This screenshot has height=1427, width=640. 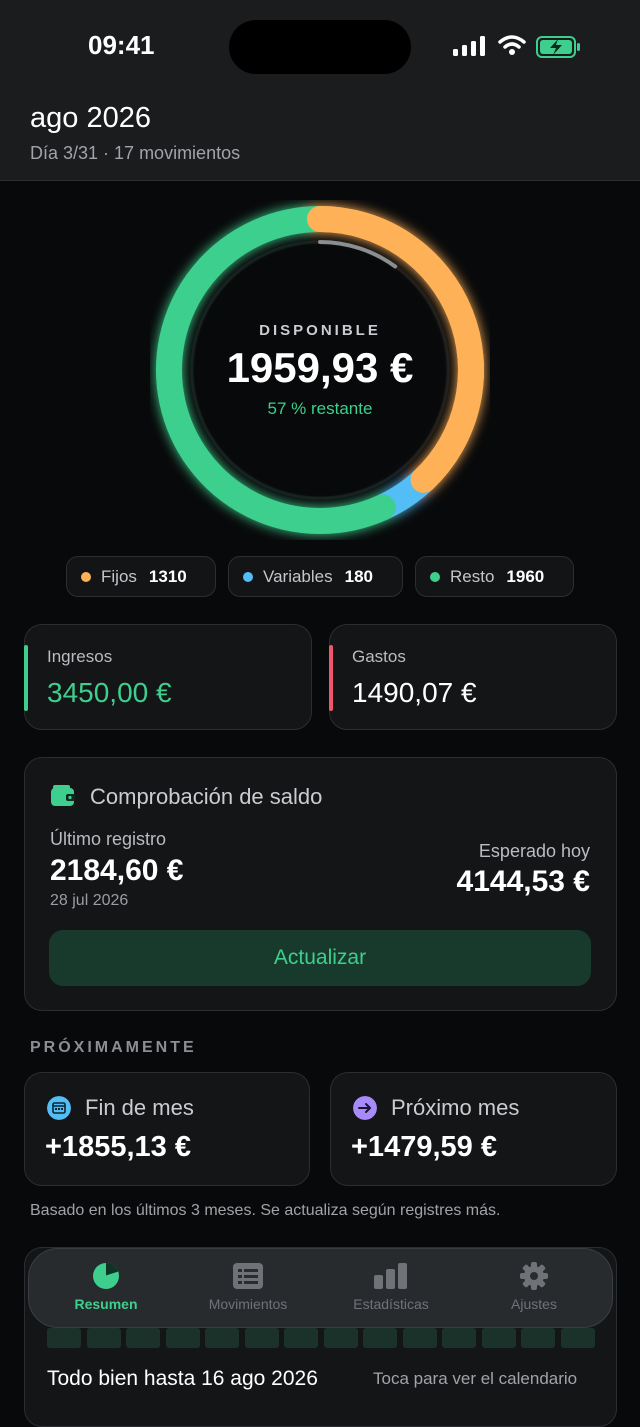 I want to click on page-title: ago 2026, so click(x=90, y=118).